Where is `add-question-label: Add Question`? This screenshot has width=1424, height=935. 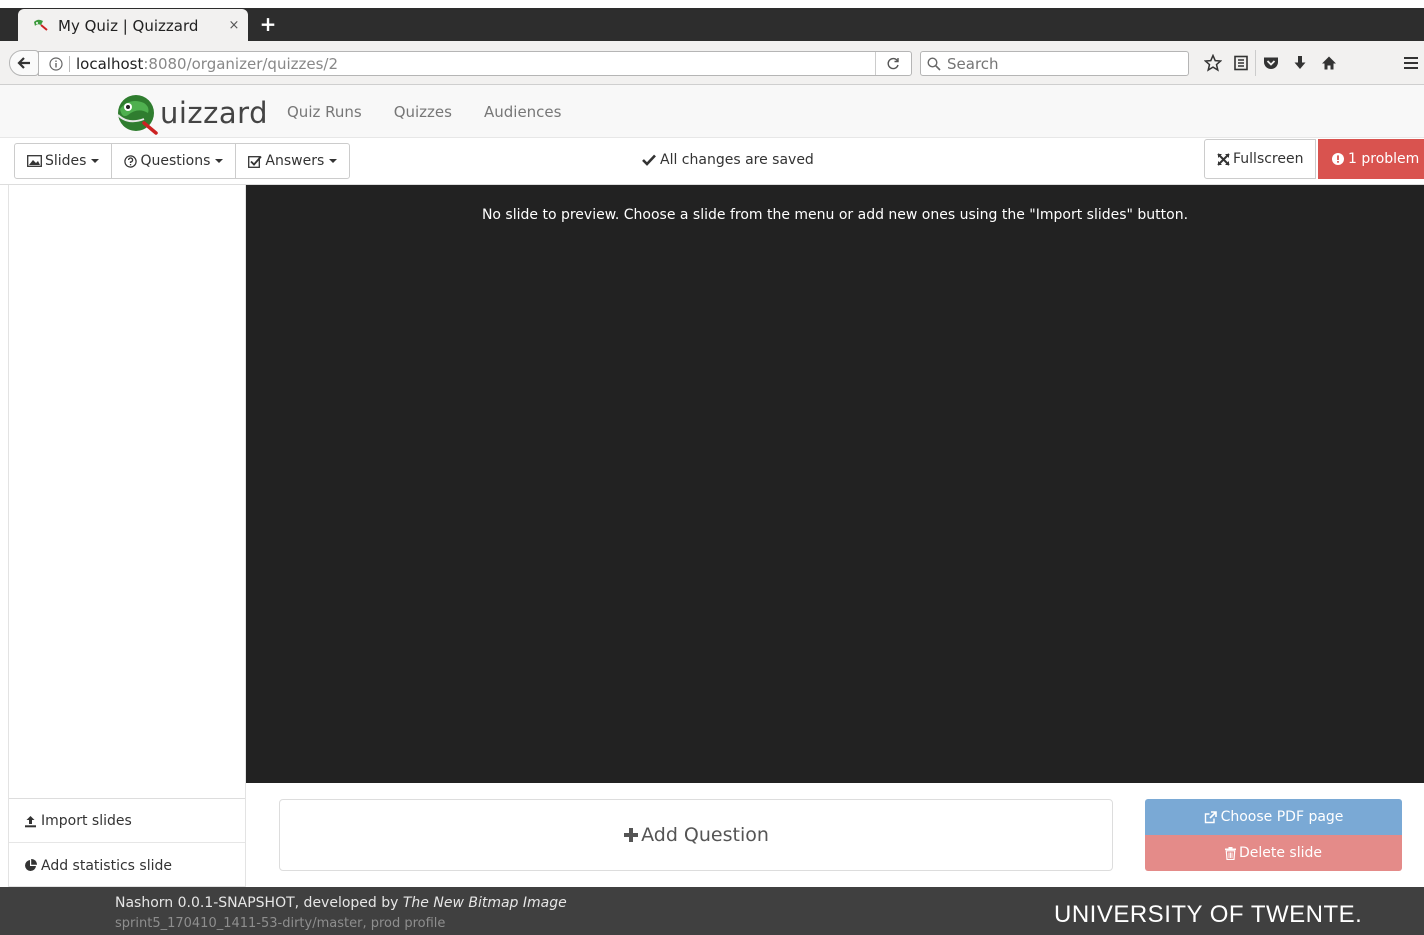
add-question-label: Add Question is located at coordinates (705, 835).